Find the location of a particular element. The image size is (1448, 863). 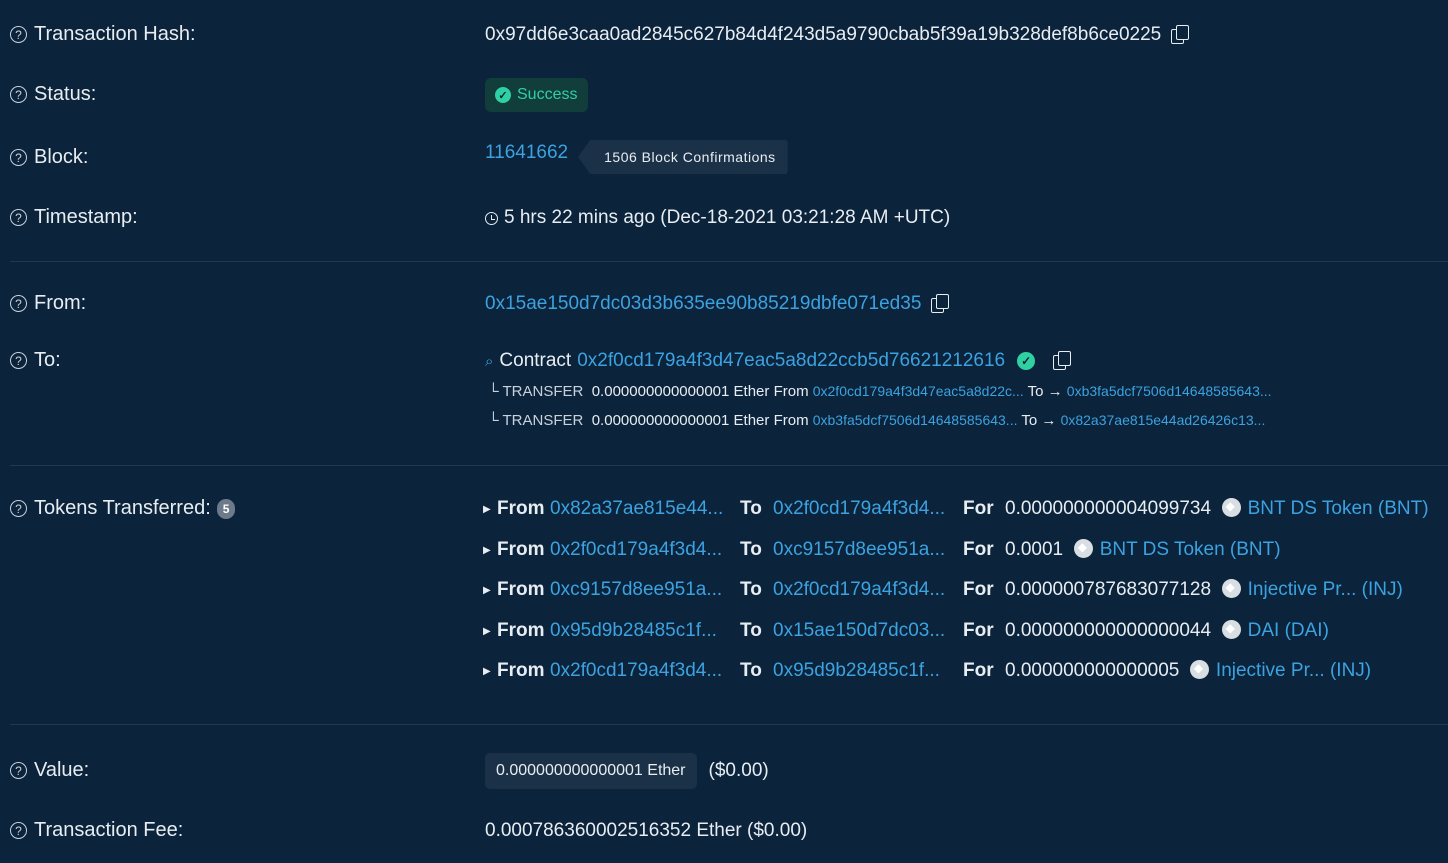

contract-word: Contract is located at coordinates (535, 360).